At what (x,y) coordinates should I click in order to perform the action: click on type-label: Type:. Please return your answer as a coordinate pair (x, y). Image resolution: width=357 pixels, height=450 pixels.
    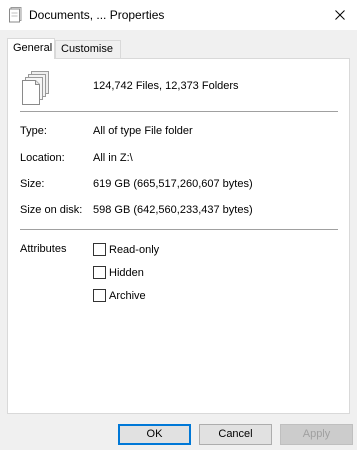
    Looking at the image, I should click on (33, 131).